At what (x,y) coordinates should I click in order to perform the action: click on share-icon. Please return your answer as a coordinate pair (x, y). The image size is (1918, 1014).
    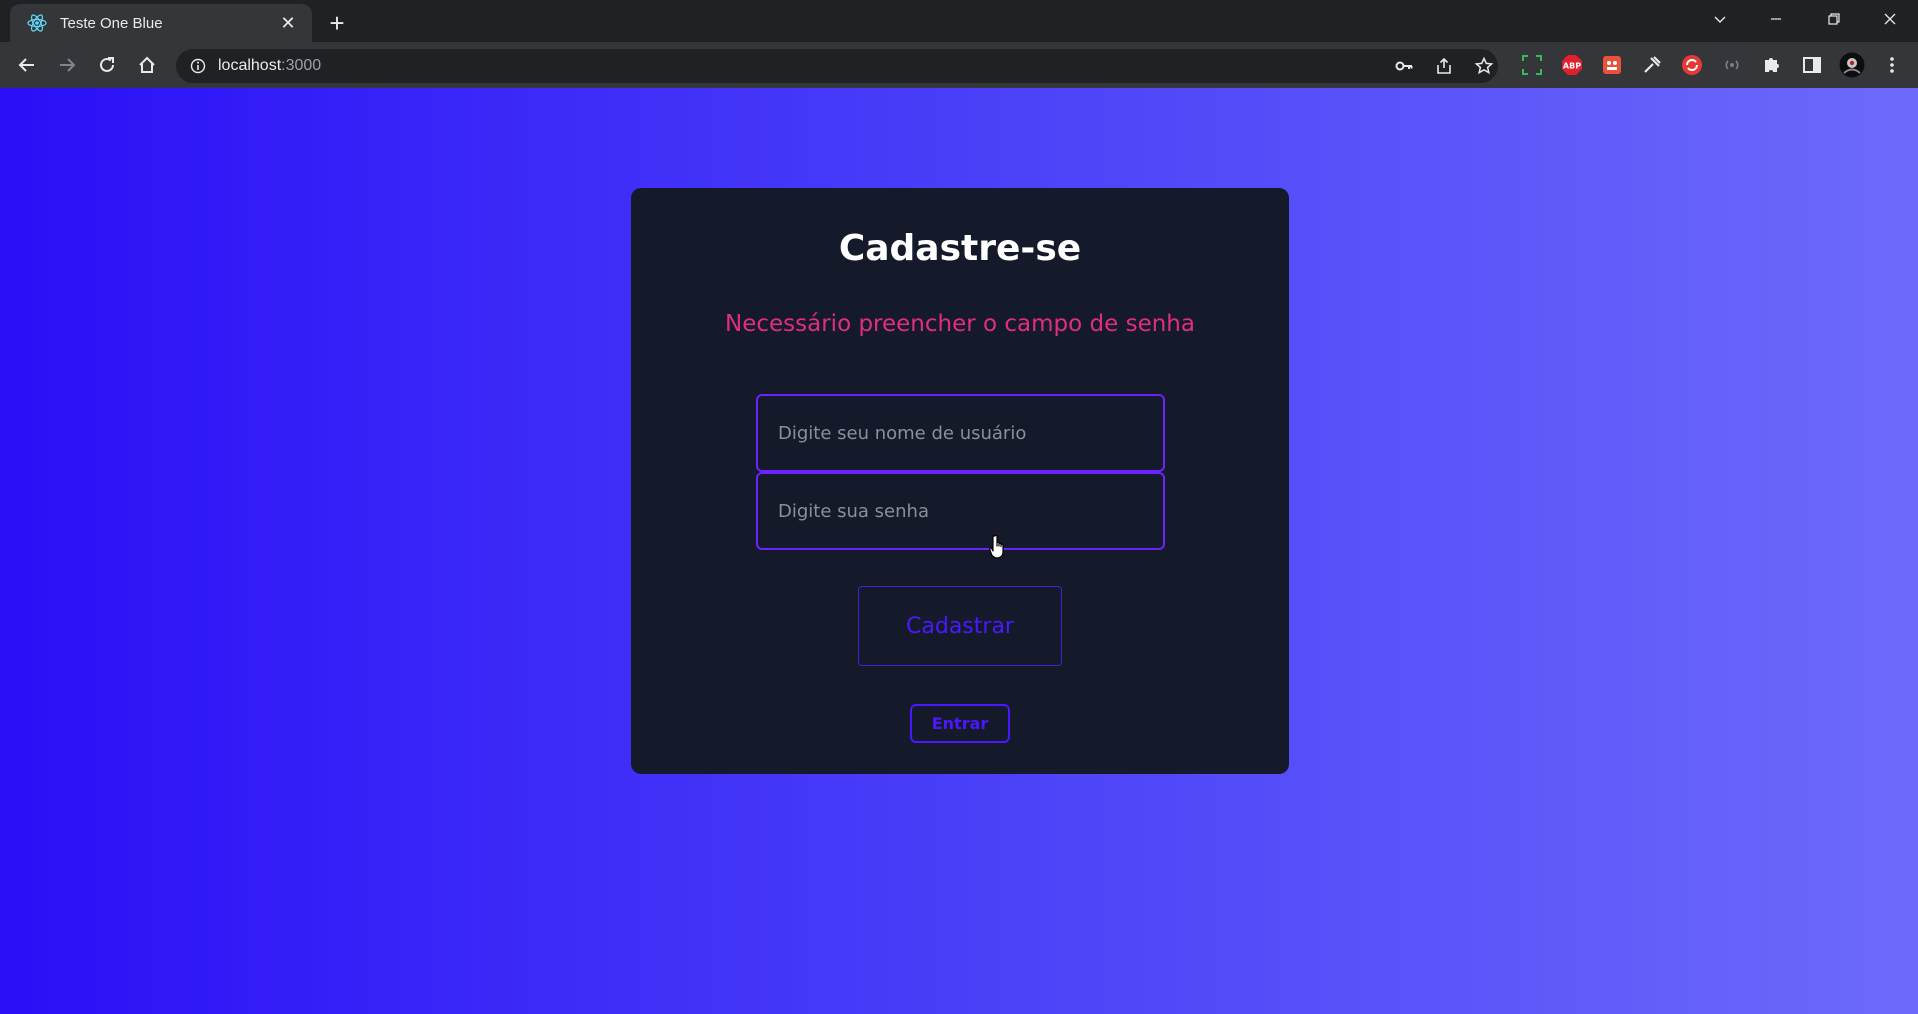
    Looking at the image, I should click on (1444, 66).